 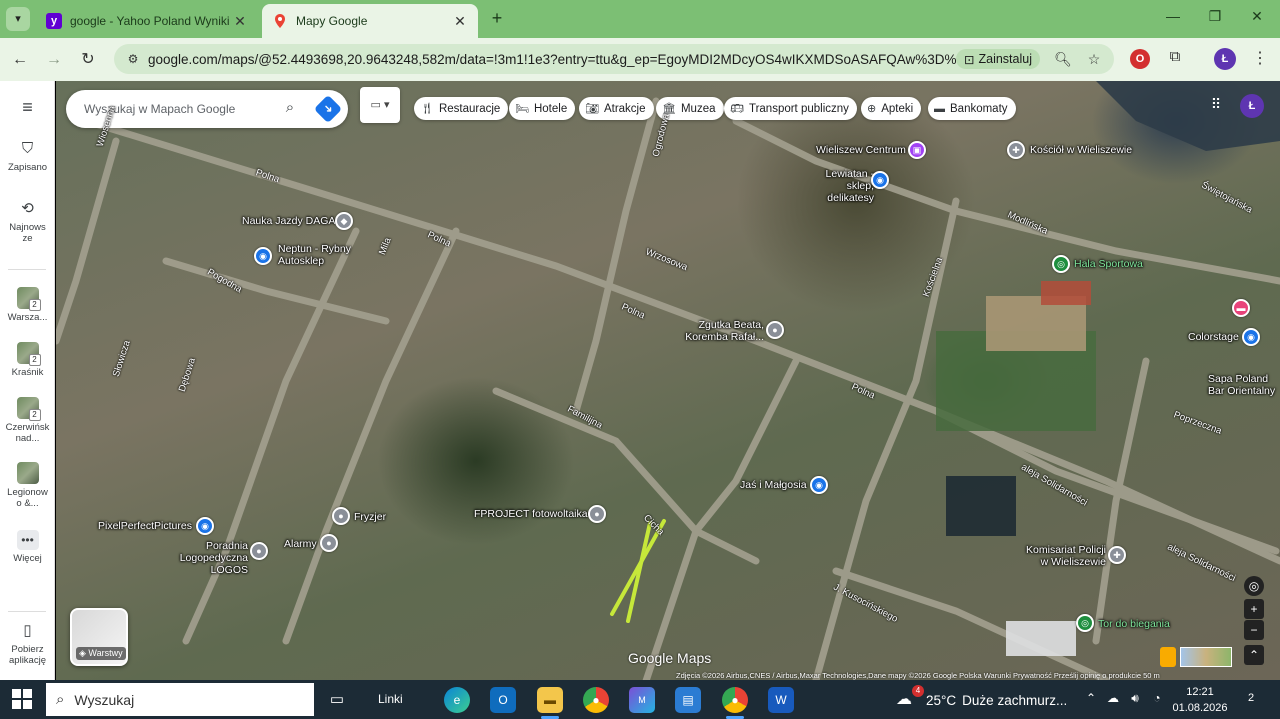 What do you see at coordinates (196, 558) in the screenshot?
I see `place-label: Poradnia Logopedyczna LOGOS` at bounding box center [196, 558].